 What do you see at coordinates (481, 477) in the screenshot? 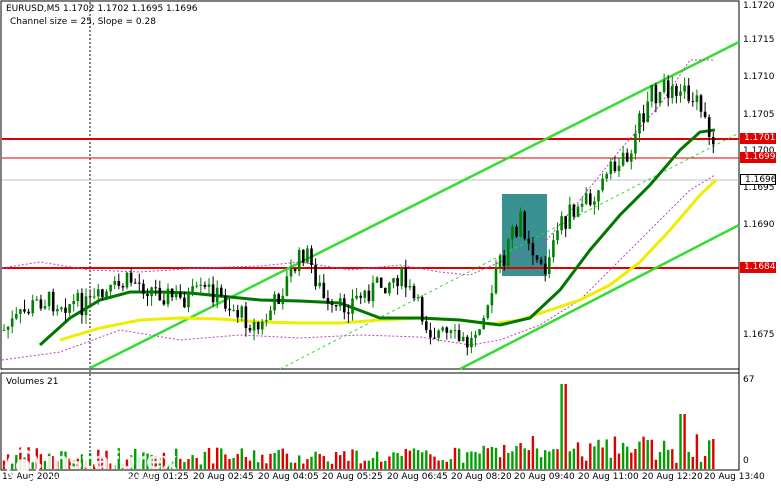
I see `time-label: 20 Aug 08:20` at bounding box center [481, 477].